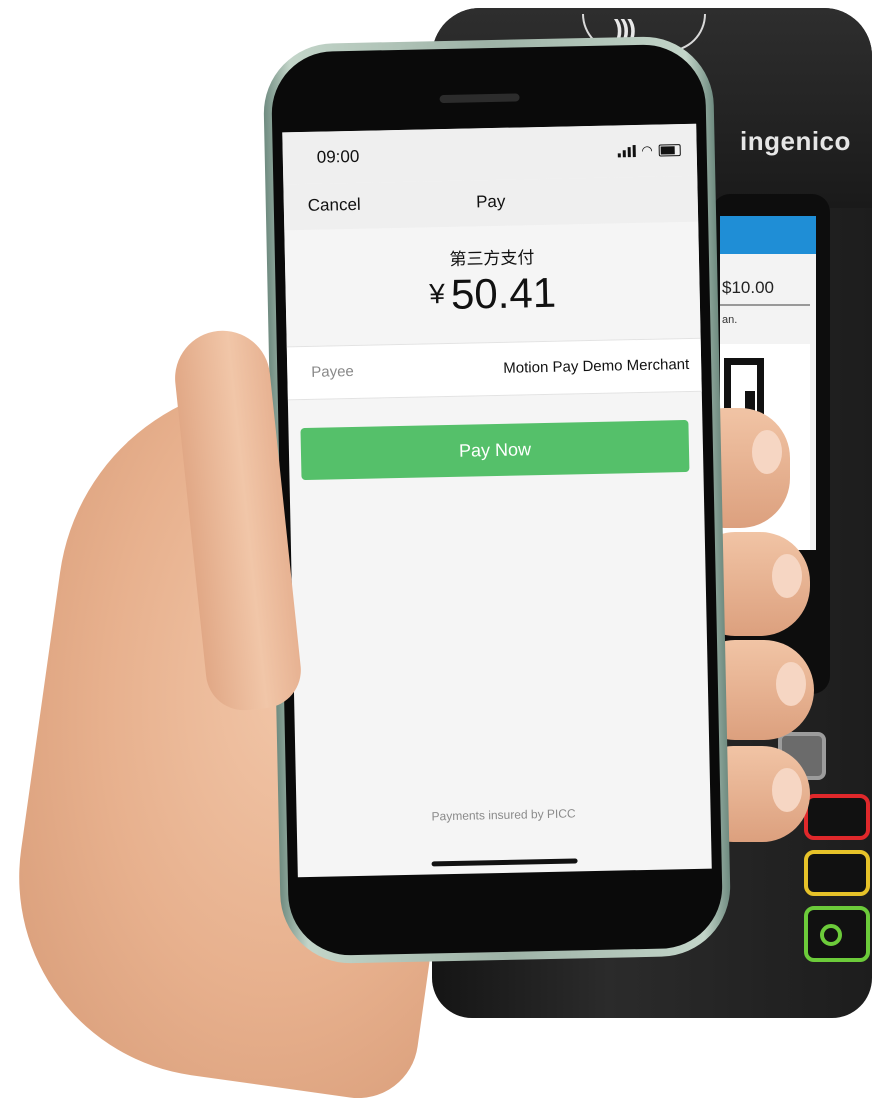 The width and height of the screenshot is (878, 1106). What do you see at coordinates (596, 366) in the screenshot?
I see `payee-value: Motion Pay Demo Merchant` at bounding box center [596, 366].